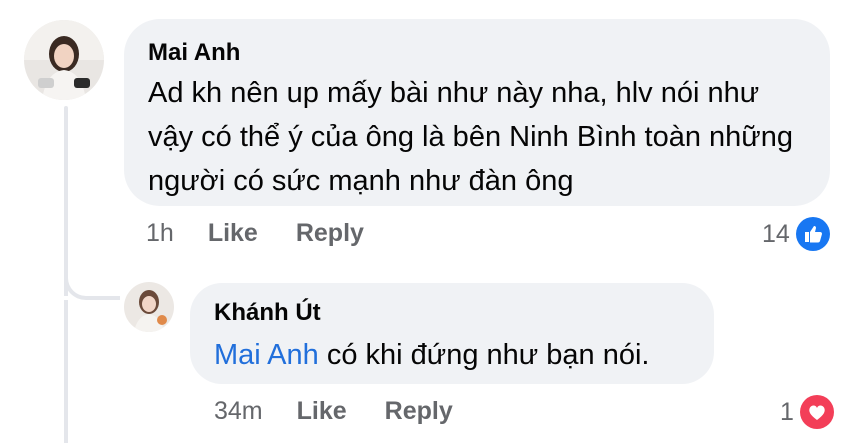  Describe the element at coordinates (92, 280) in the screenshot. I see `thread-connector` at that location.